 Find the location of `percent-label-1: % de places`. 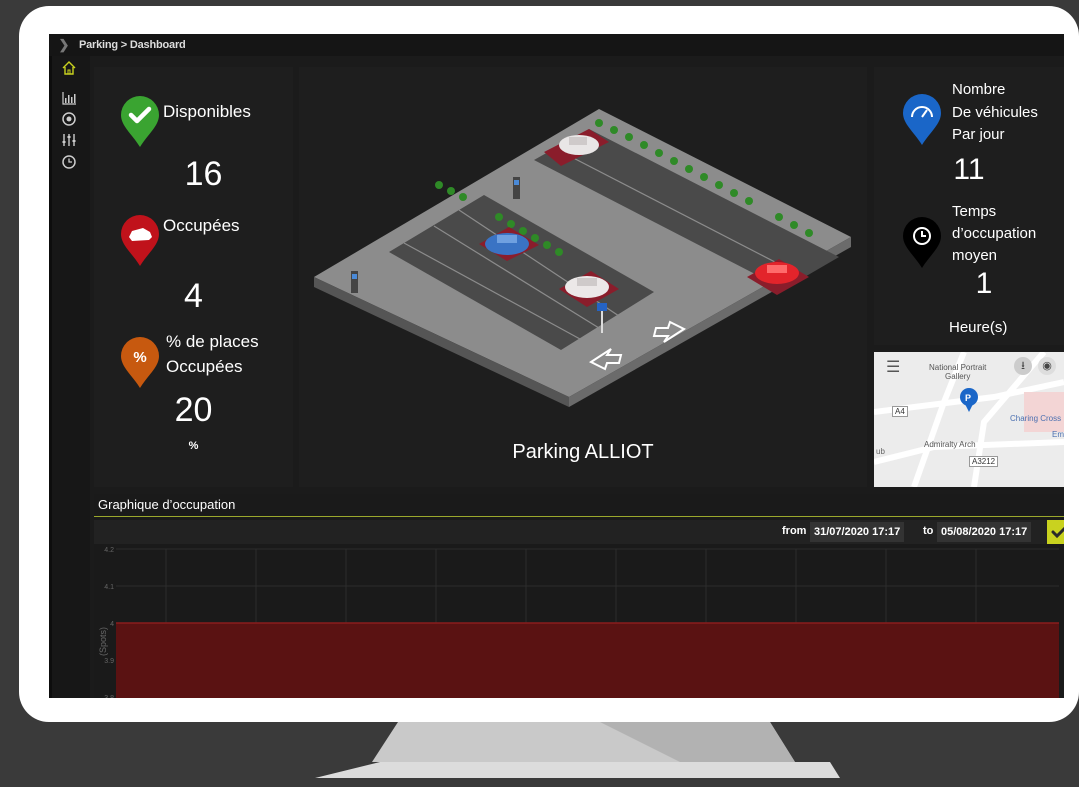

percent-label-1: % de places is located at coordinates (212, 341).